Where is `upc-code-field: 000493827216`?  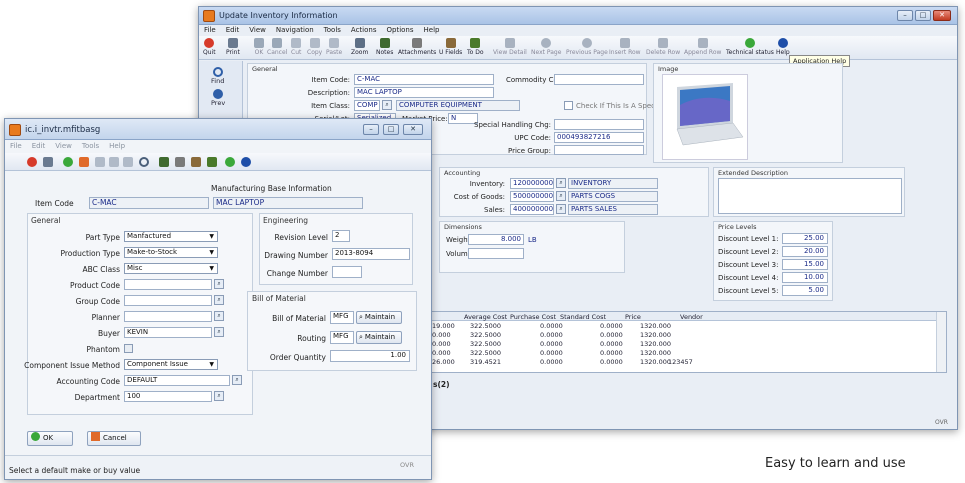
upc-code-field: 000493827216 is located at coordinates (599, 137).